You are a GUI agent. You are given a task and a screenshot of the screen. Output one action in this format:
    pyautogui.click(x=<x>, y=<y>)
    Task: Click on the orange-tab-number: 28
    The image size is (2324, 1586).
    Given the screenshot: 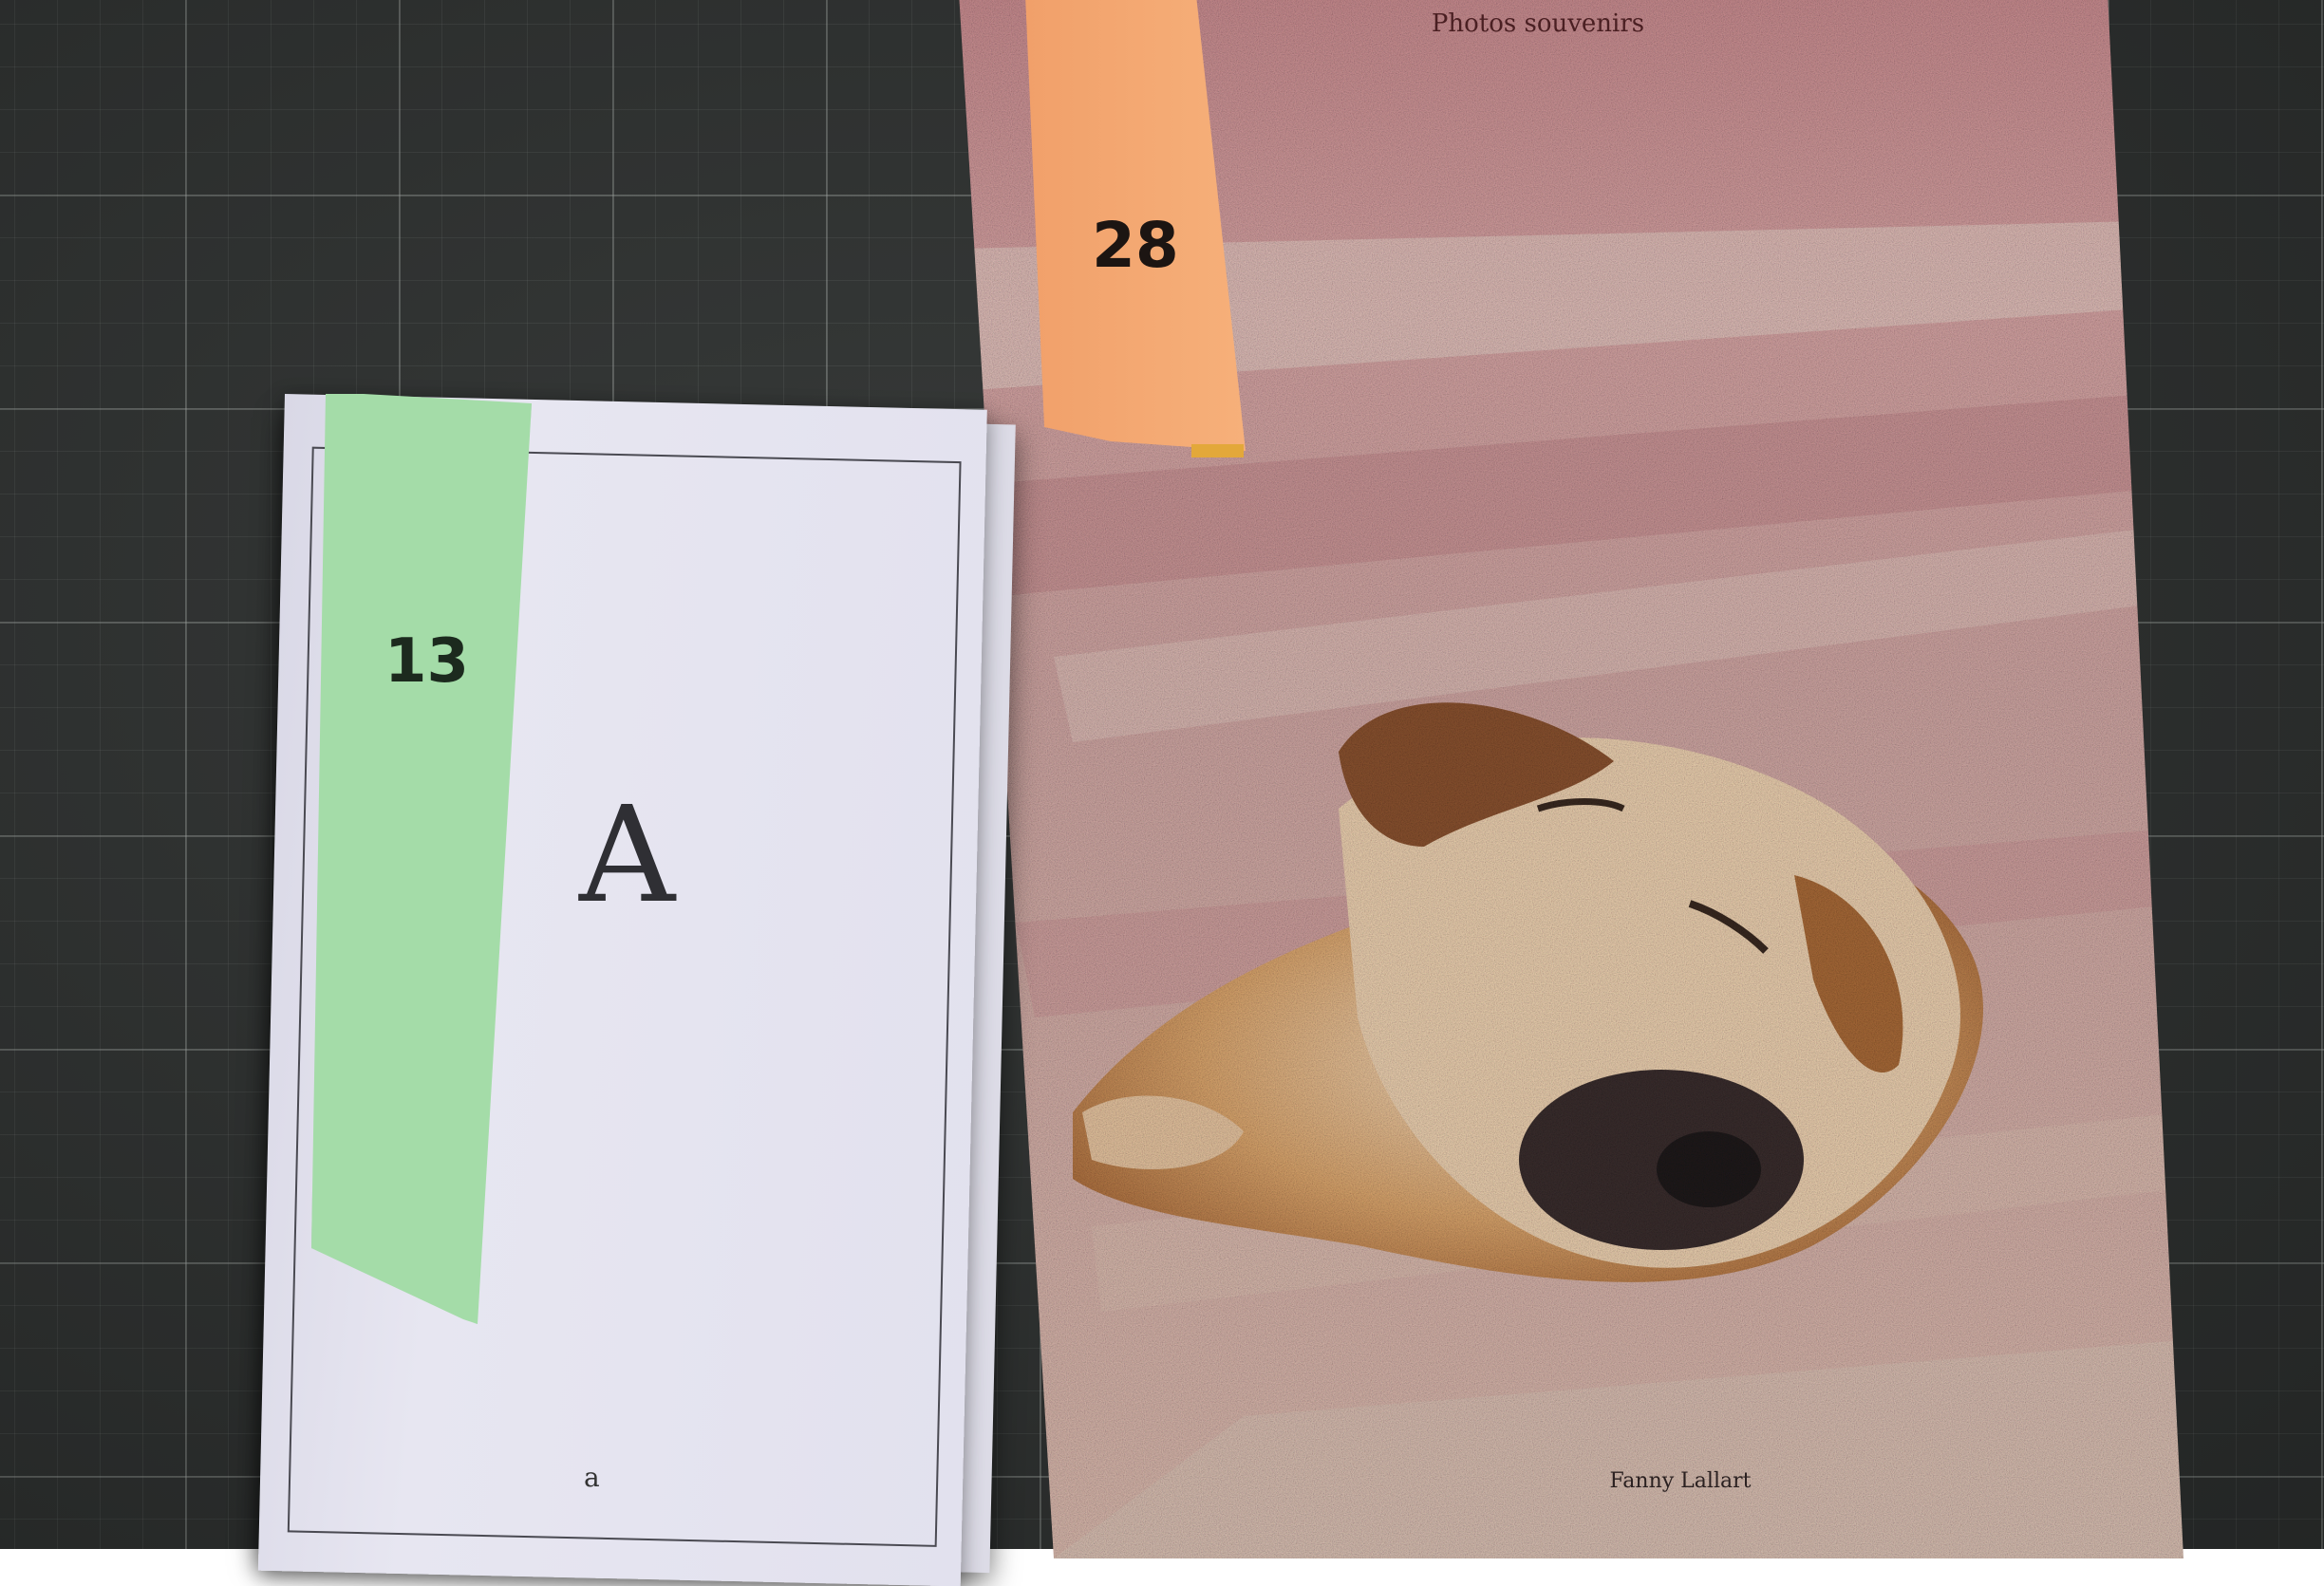 What is the action you would take?
    pyautogui.click(x=1135, y=246)
    